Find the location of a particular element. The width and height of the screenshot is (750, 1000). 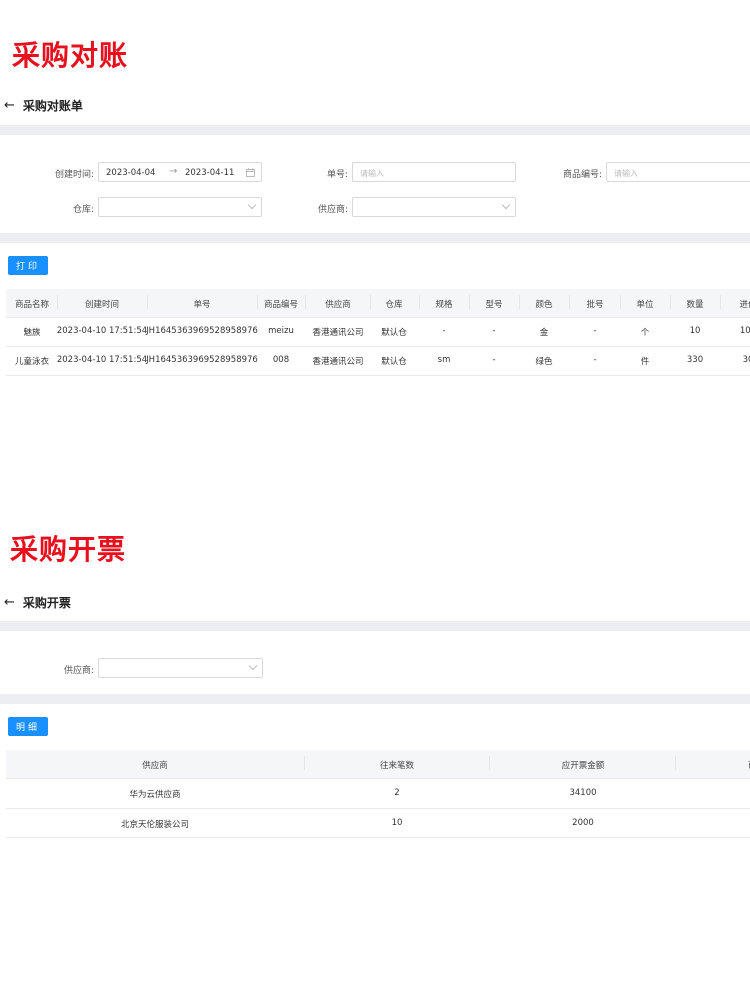

section2-table-cell: 10 is located at coordinates (397, 823).